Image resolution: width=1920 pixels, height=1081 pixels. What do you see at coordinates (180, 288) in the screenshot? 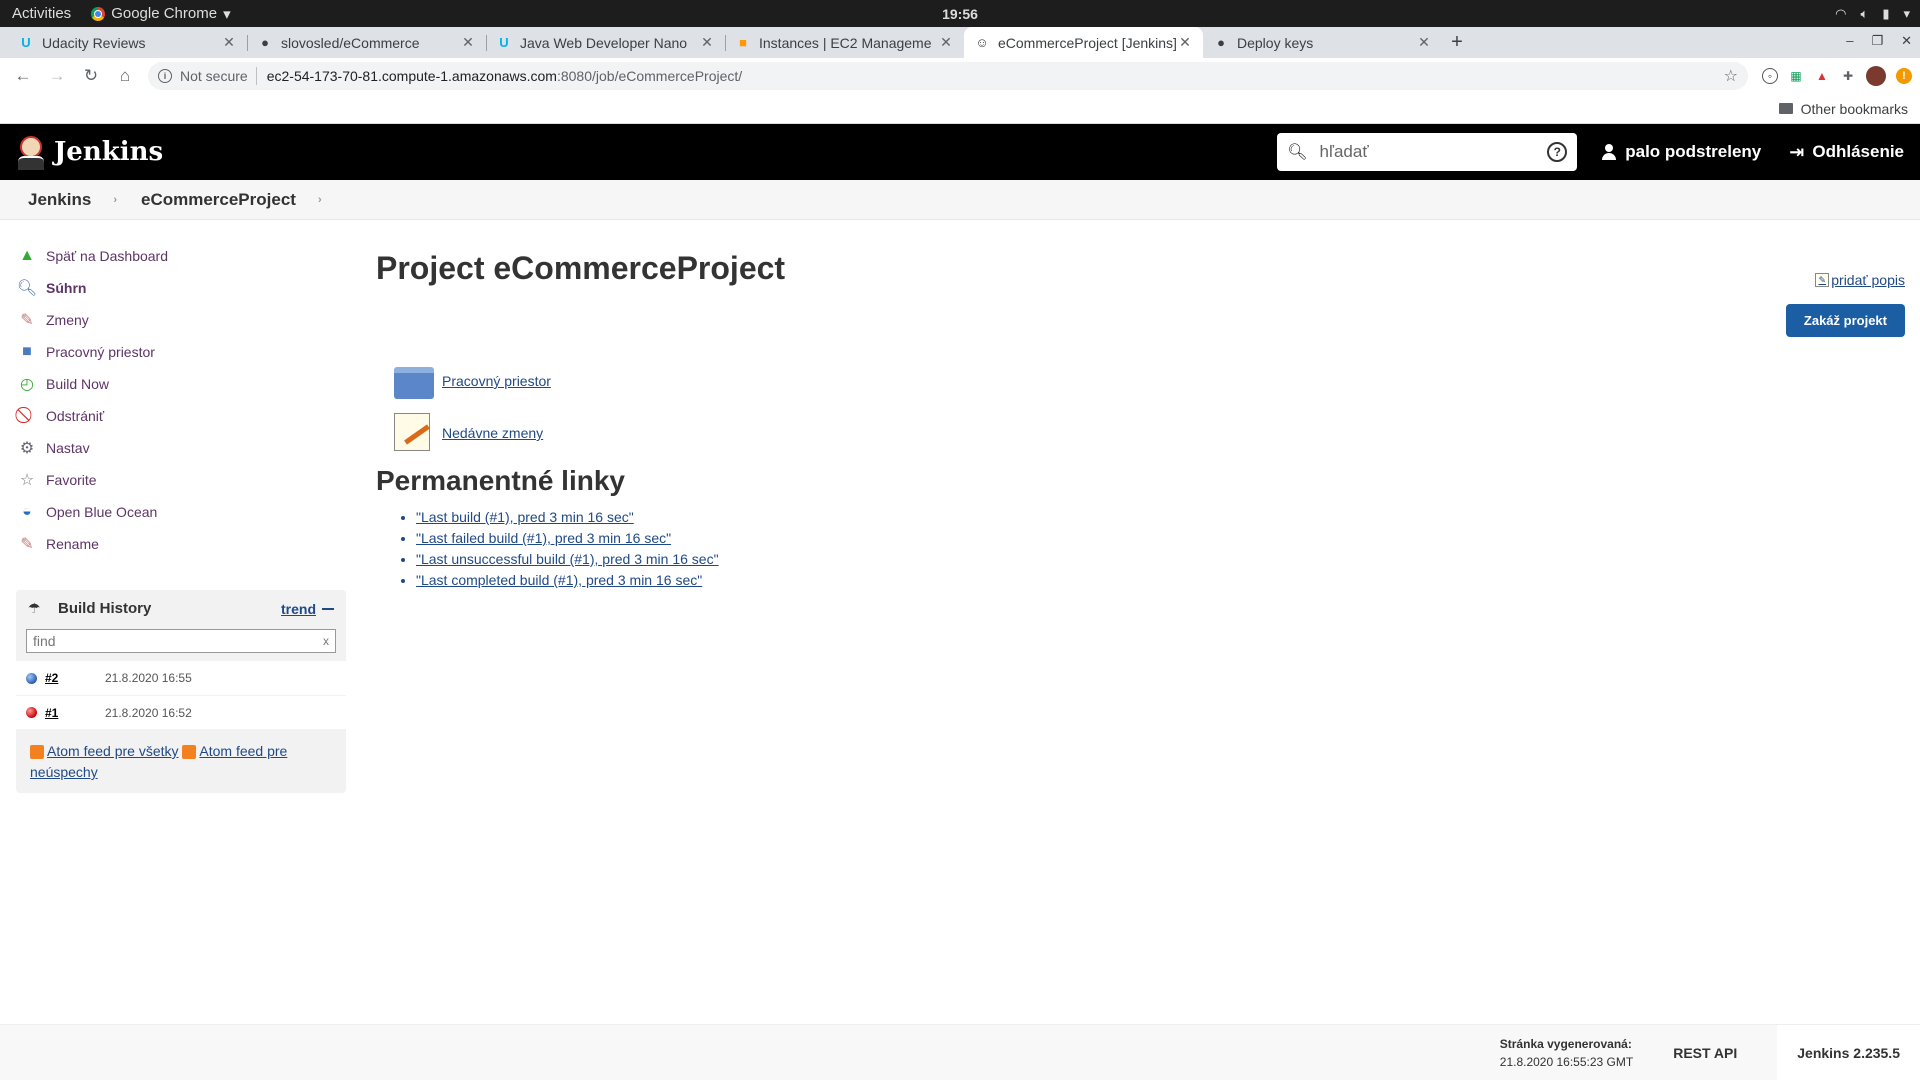
I see `task-summary: 🔍︎ Súhrn` at bounding box center [180, 288].